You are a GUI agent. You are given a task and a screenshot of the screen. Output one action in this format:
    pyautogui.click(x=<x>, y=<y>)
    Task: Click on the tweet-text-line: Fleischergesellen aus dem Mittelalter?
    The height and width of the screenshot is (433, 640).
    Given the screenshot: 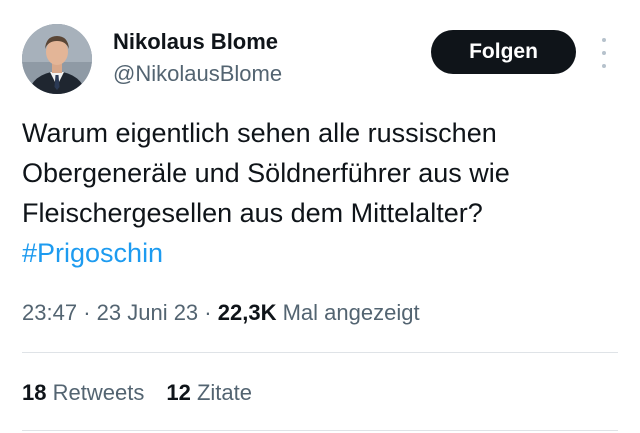 What is the action you would take?
    pyautogui.click(x=252, y=213)
    